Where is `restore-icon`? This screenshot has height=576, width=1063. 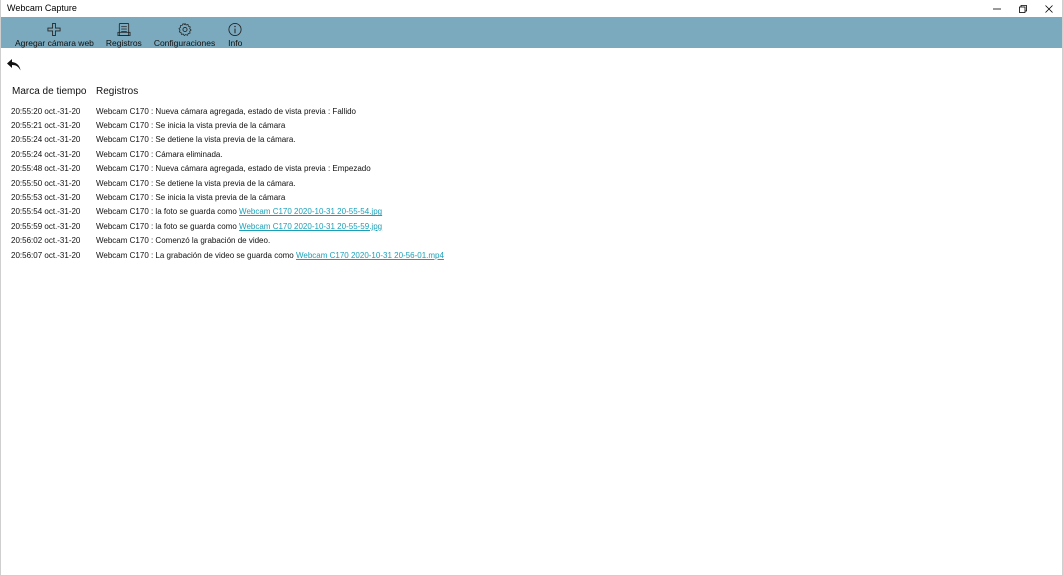 restore-icon is located at coordinates (1023, 8).